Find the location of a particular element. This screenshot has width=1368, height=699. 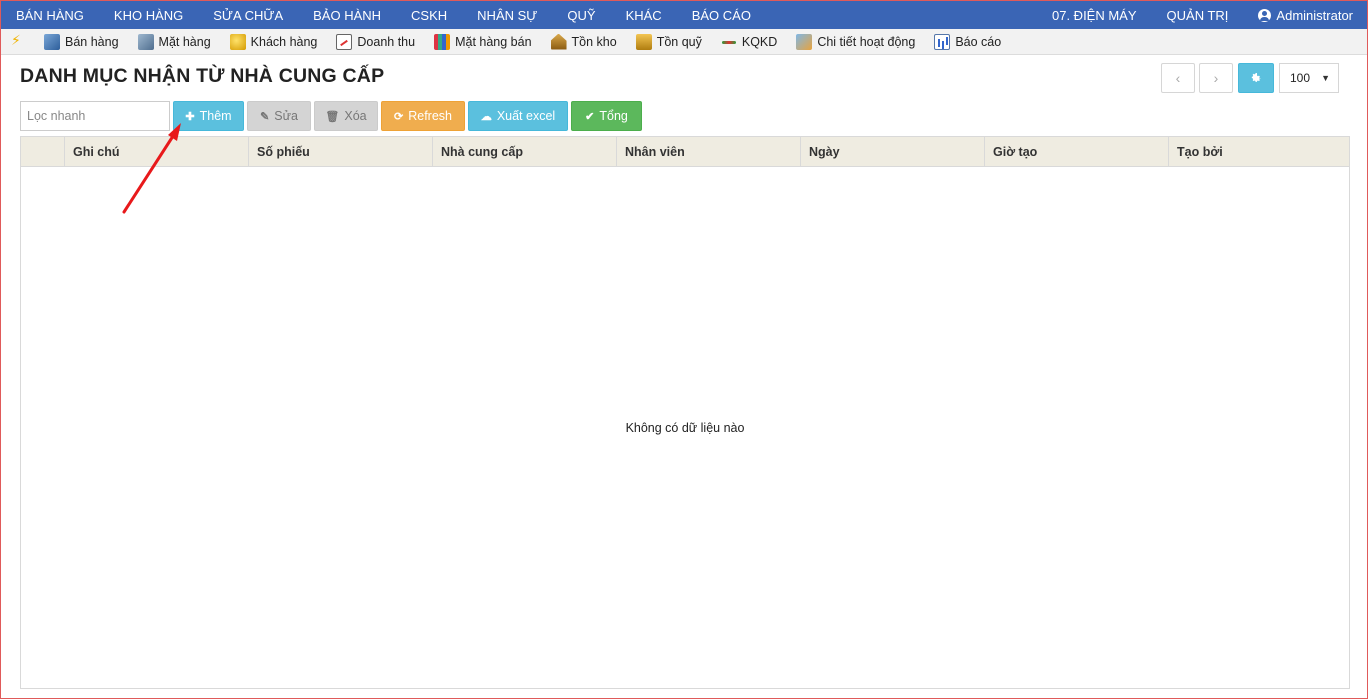

page-title: DANH MỤC NHẬN TỪ NHÀ CUNG CẤP is located at coordinates (202, 76).